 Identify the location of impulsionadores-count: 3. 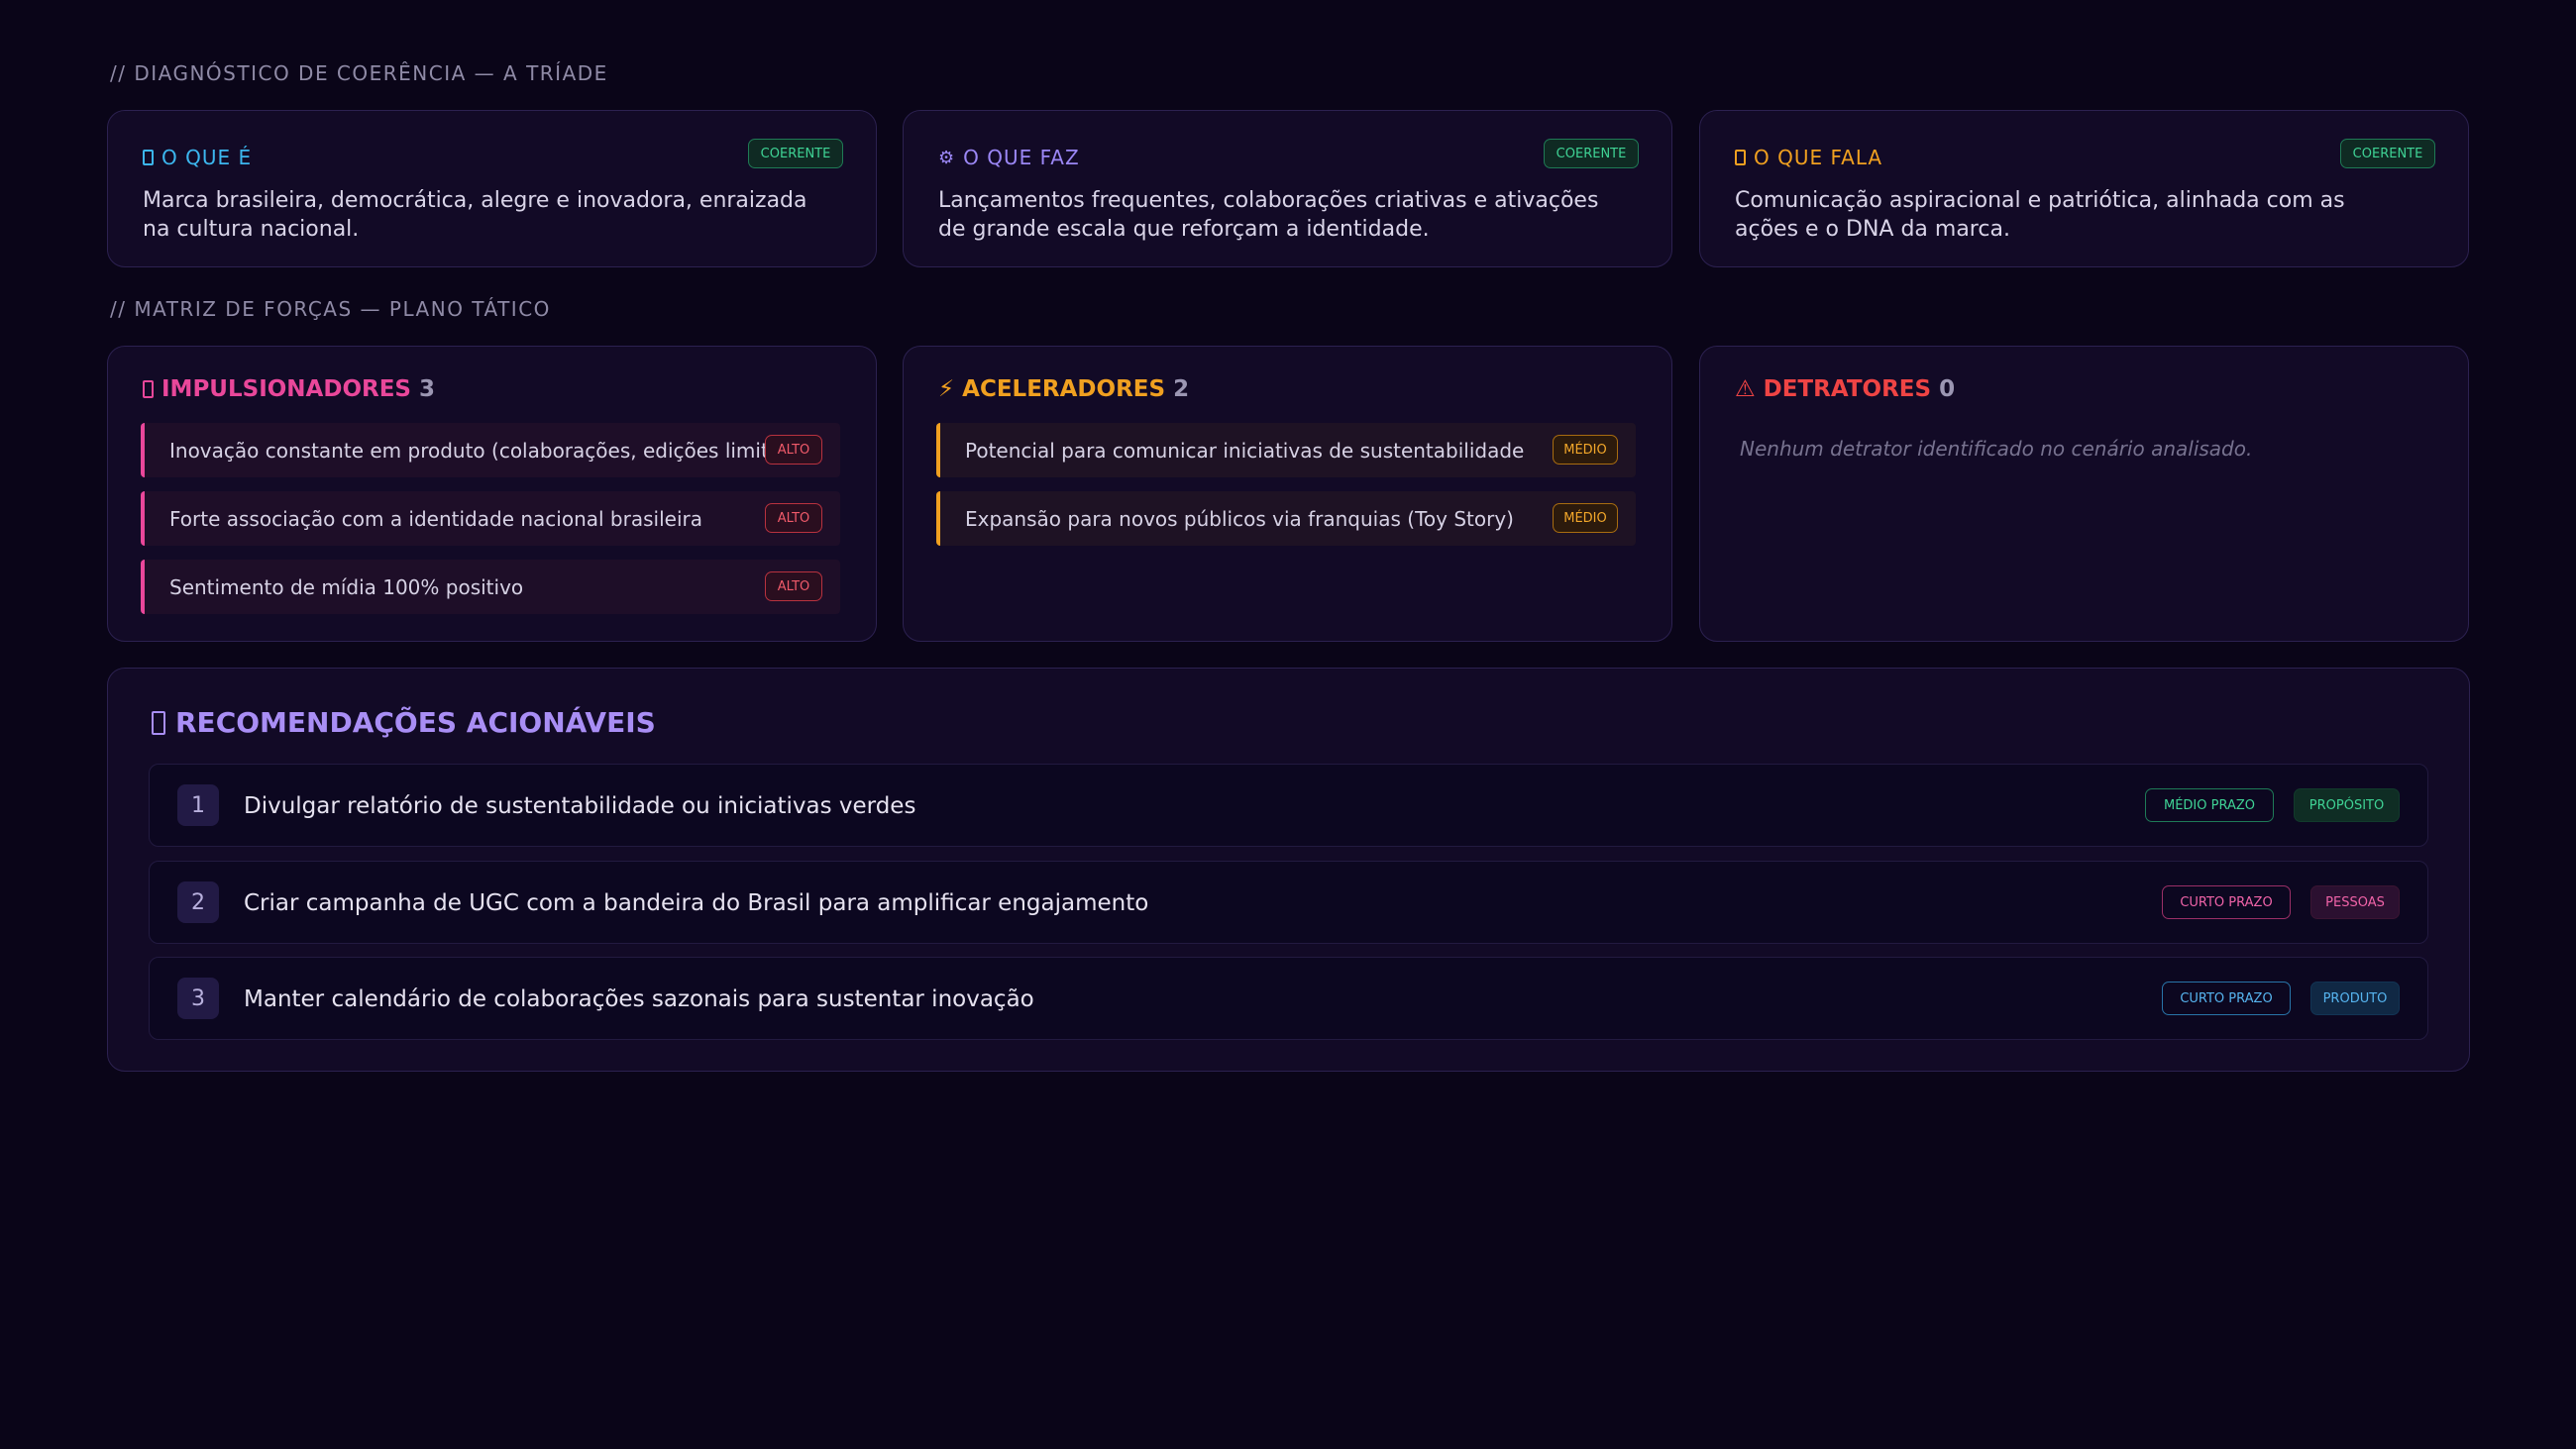
(428, 389).